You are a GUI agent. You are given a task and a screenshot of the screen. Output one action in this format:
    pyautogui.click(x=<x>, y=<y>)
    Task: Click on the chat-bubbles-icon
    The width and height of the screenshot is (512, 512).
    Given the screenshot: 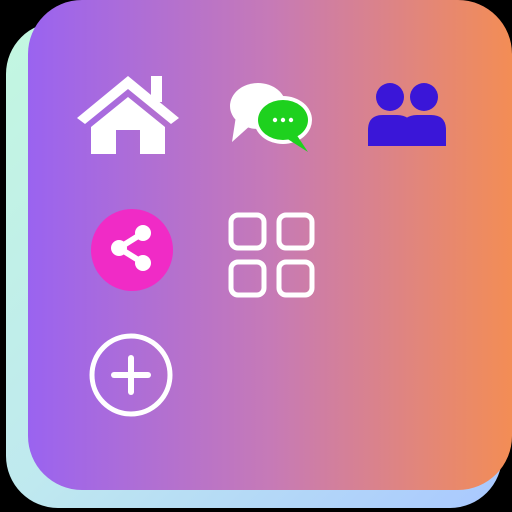 What is the action you would take?
    pyautogui.click(x=271, y=117)
    